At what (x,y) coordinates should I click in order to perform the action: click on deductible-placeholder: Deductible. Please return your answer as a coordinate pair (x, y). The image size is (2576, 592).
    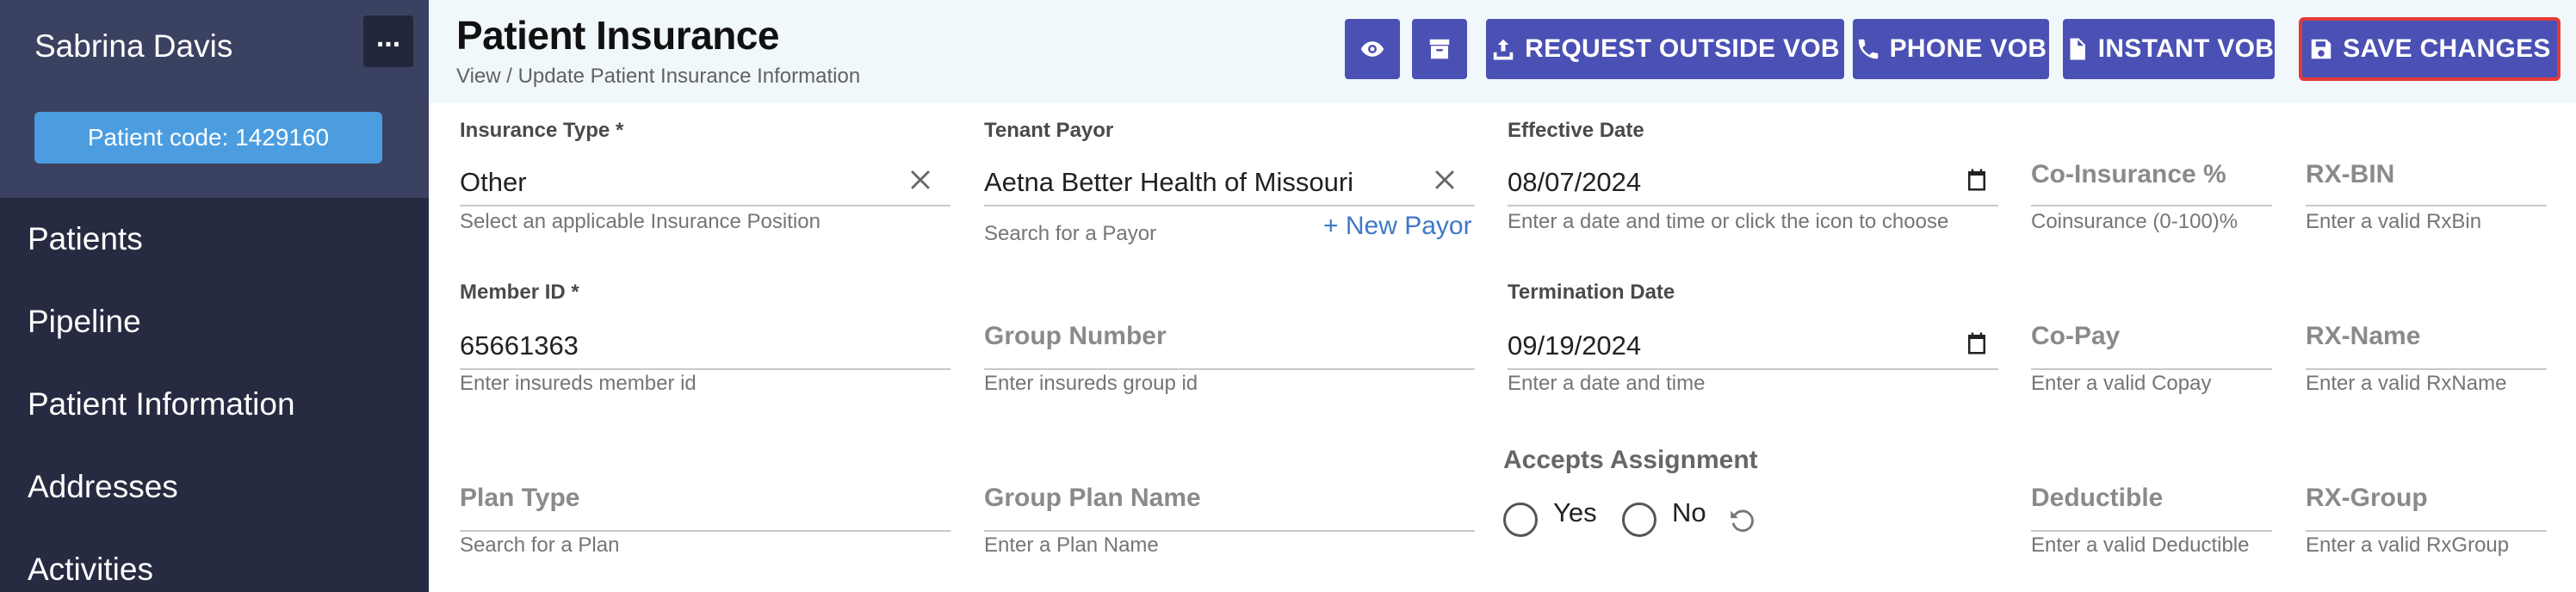
    Looking at the image, I should click on (2097, 498).